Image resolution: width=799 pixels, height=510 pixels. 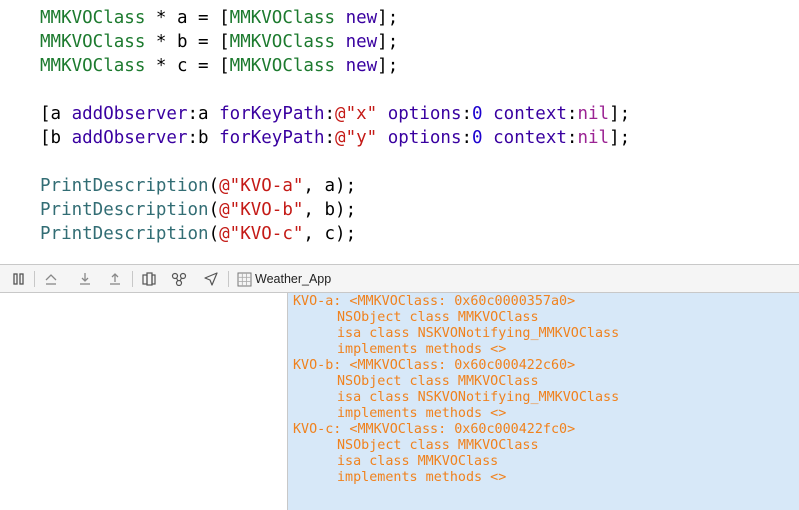 I want to click on view-hierarchy-icon, so click(x=149, y=279).